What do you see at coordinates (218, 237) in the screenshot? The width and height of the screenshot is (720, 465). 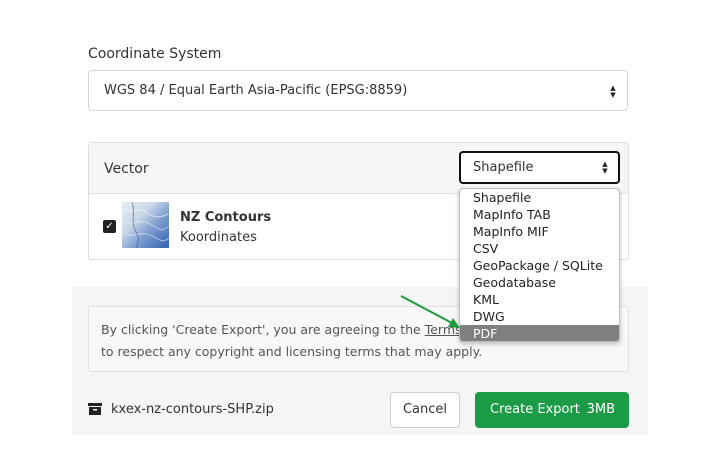 I see `layer-publisher: Koordinates` at bounding box center [218, 237].